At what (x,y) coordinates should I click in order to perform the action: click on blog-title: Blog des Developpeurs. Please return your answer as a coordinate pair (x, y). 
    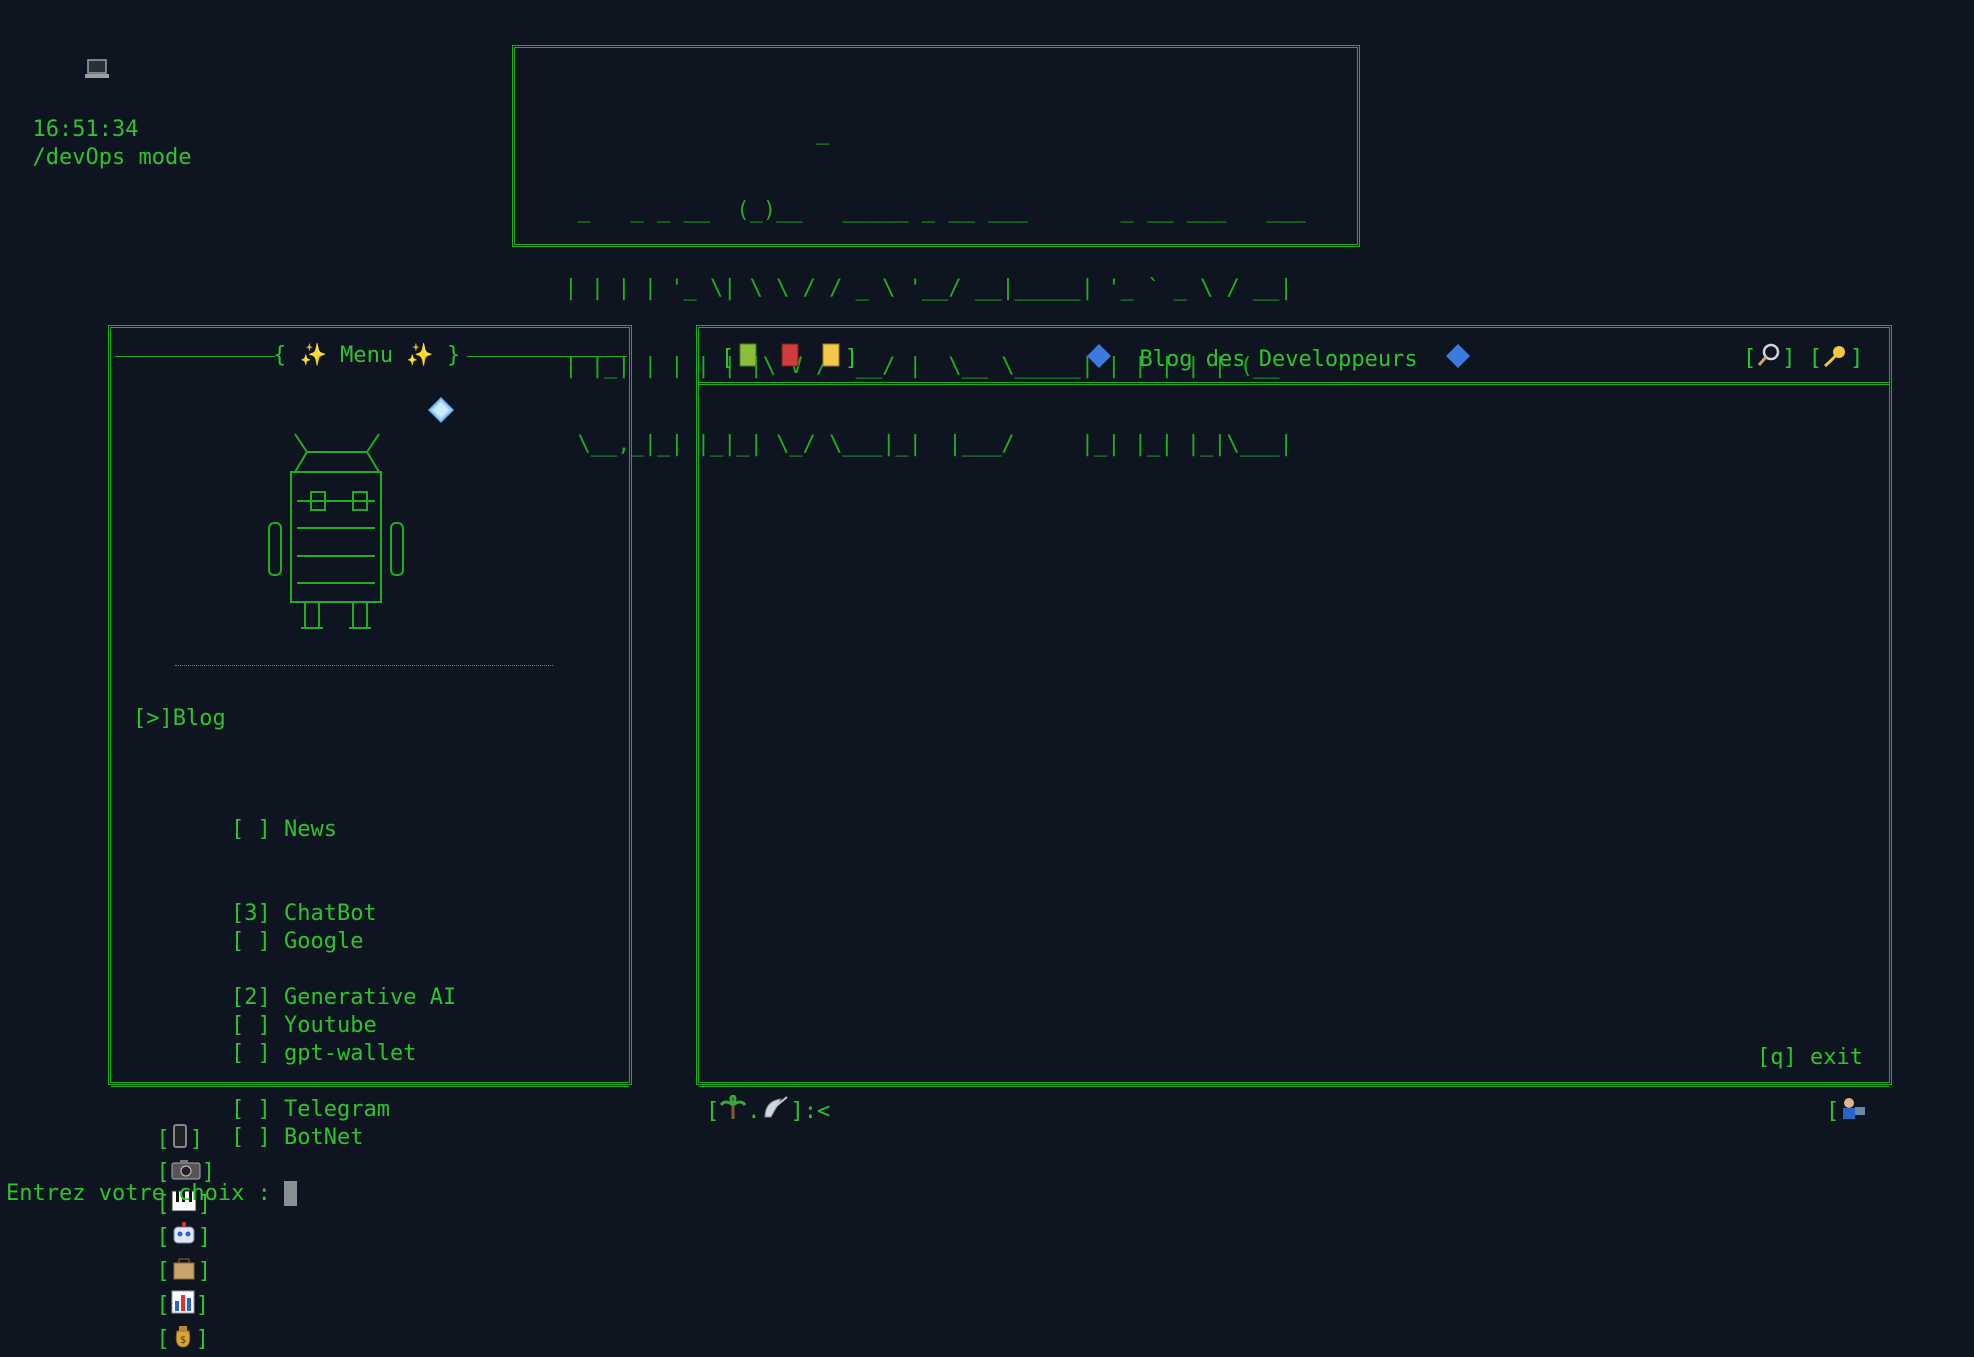
    Looking at the image, I should click on (1278, 360).